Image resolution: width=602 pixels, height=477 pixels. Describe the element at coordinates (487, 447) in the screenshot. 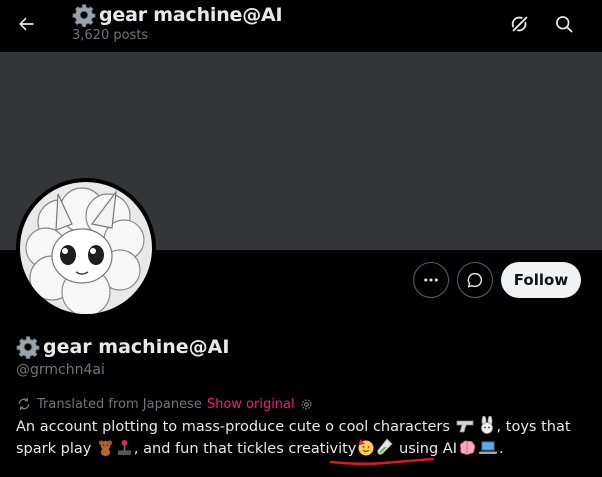

I see `laptop-icon` at that location.